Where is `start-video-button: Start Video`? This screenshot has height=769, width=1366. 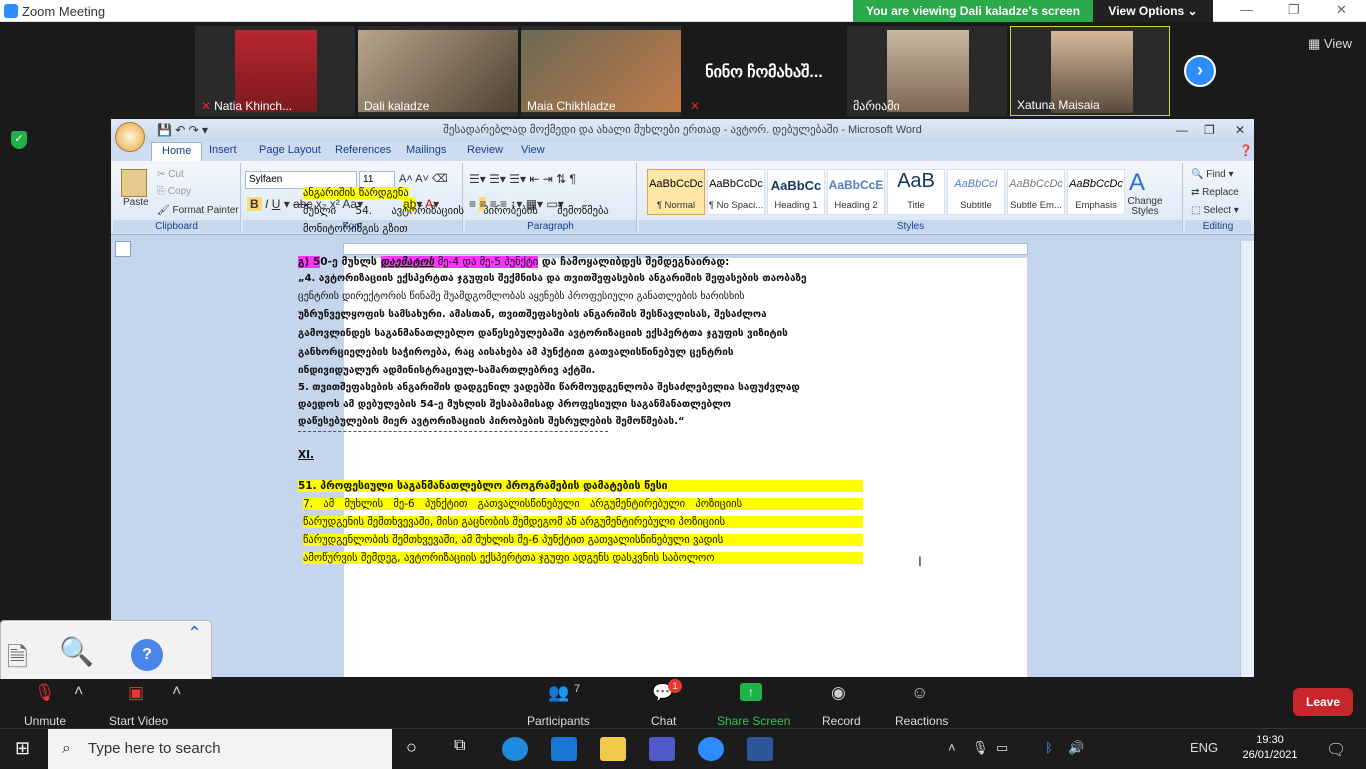
start-video-button: Start Video is located at coordinates (138, 721).